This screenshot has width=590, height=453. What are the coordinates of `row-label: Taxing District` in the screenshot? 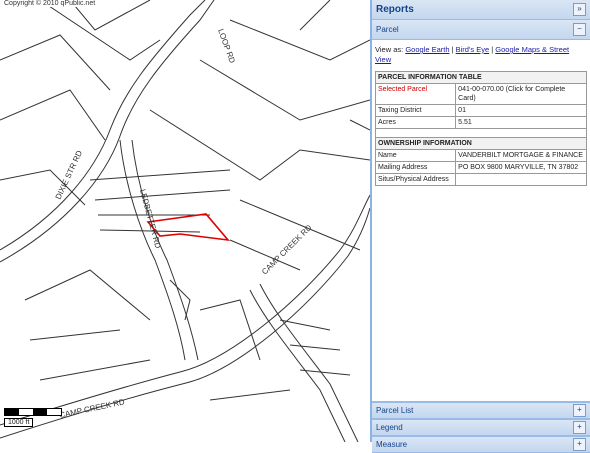 It's located at (415, 110).